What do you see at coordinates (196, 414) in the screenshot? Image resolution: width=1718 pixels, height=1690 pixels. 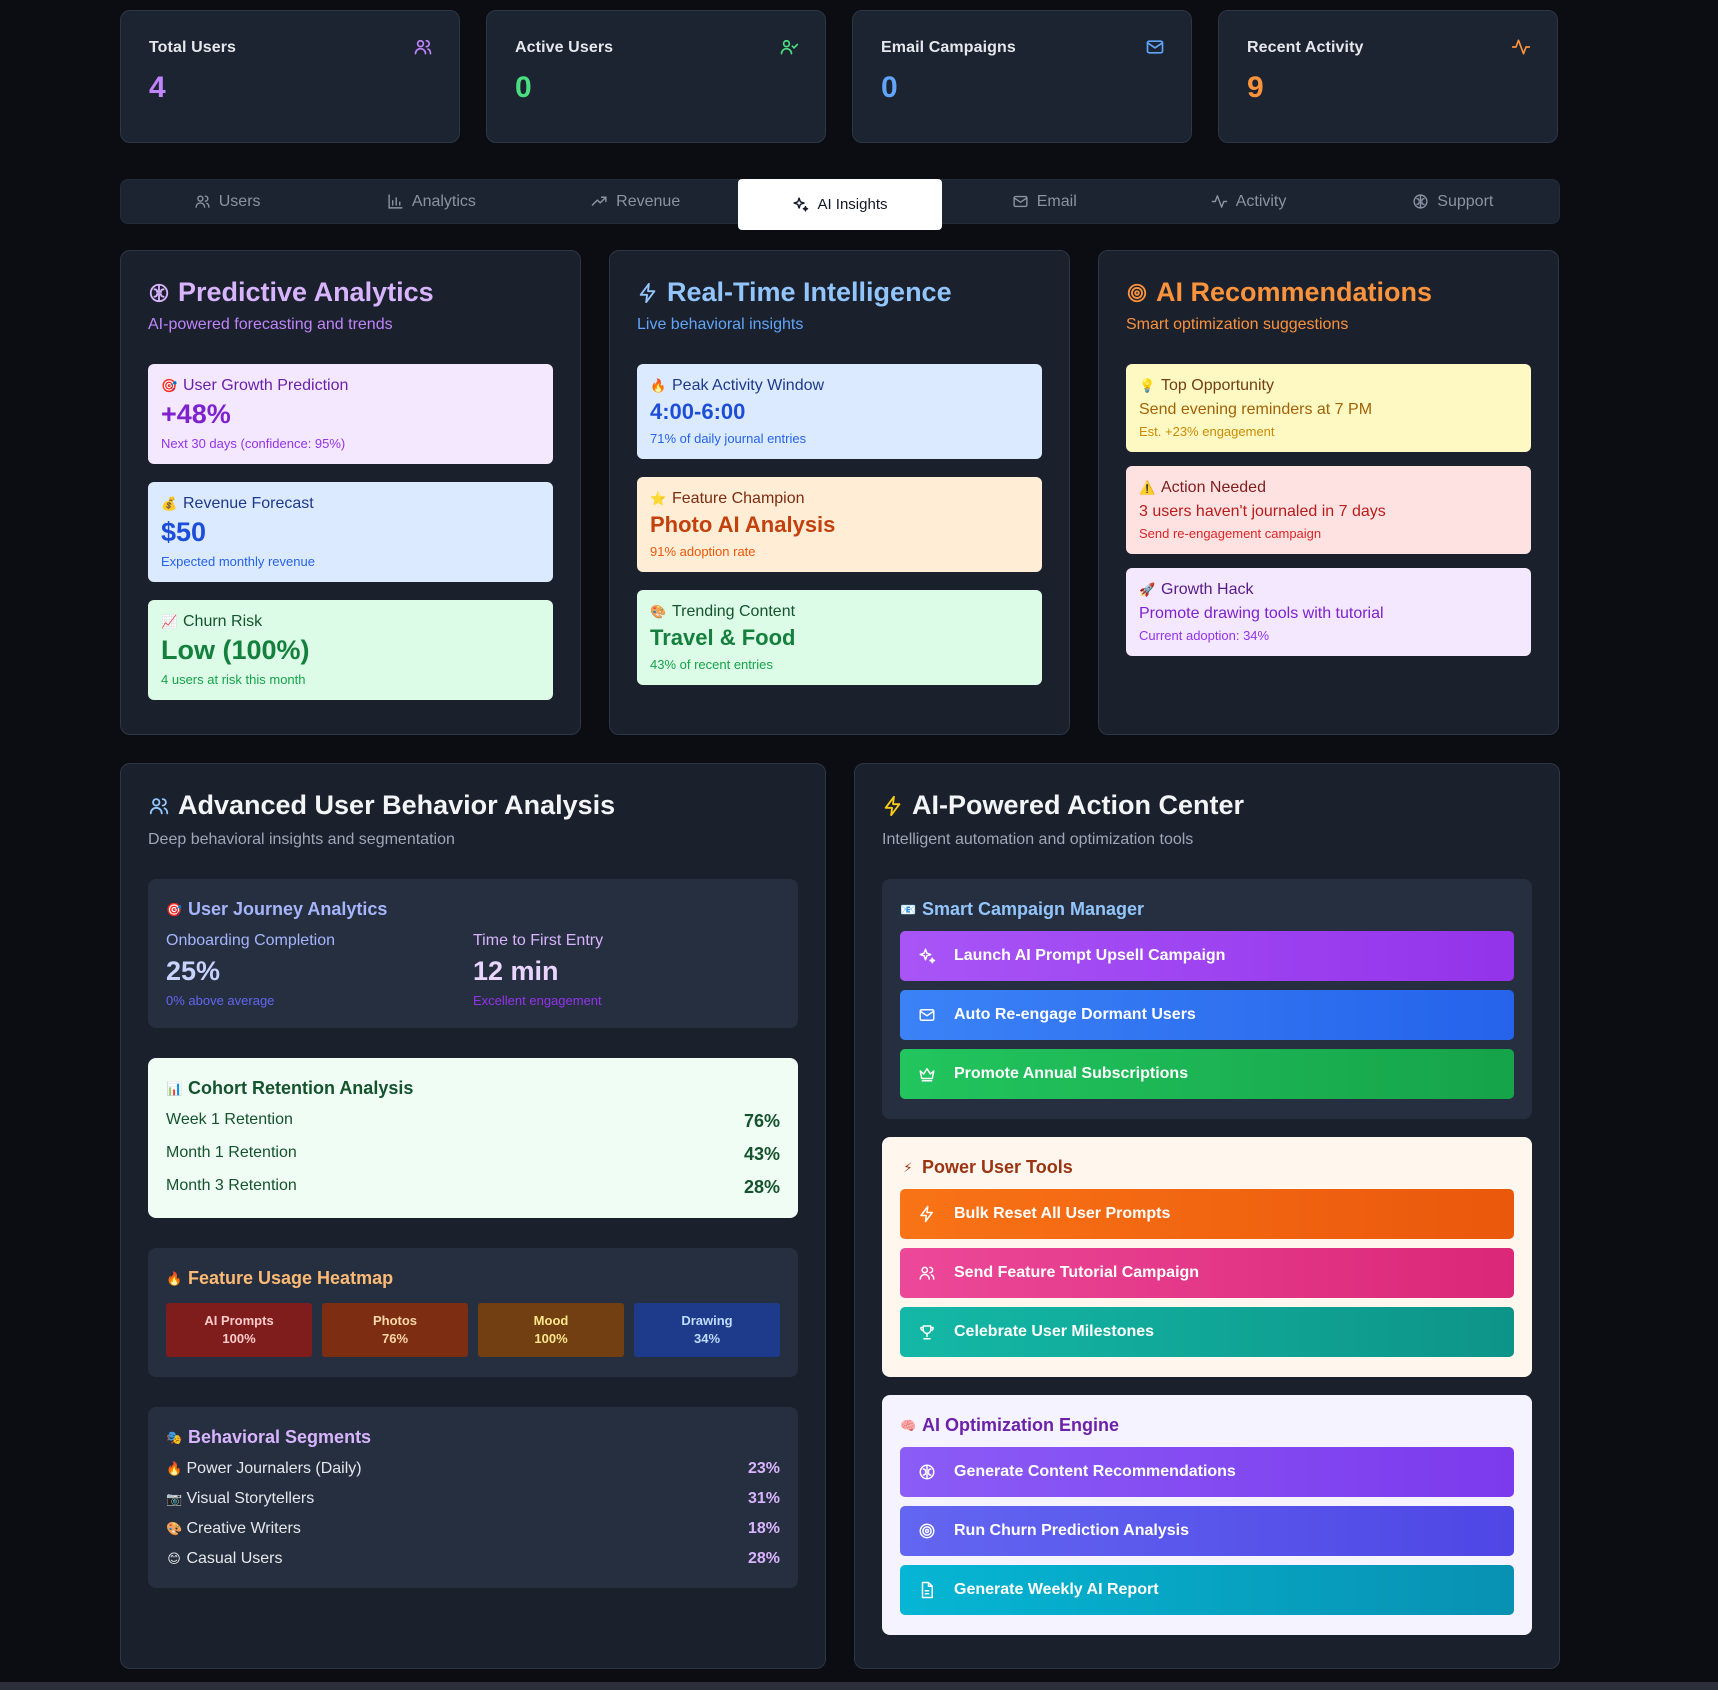 I see `card-value: +48%` at bounding box center [196, 414].